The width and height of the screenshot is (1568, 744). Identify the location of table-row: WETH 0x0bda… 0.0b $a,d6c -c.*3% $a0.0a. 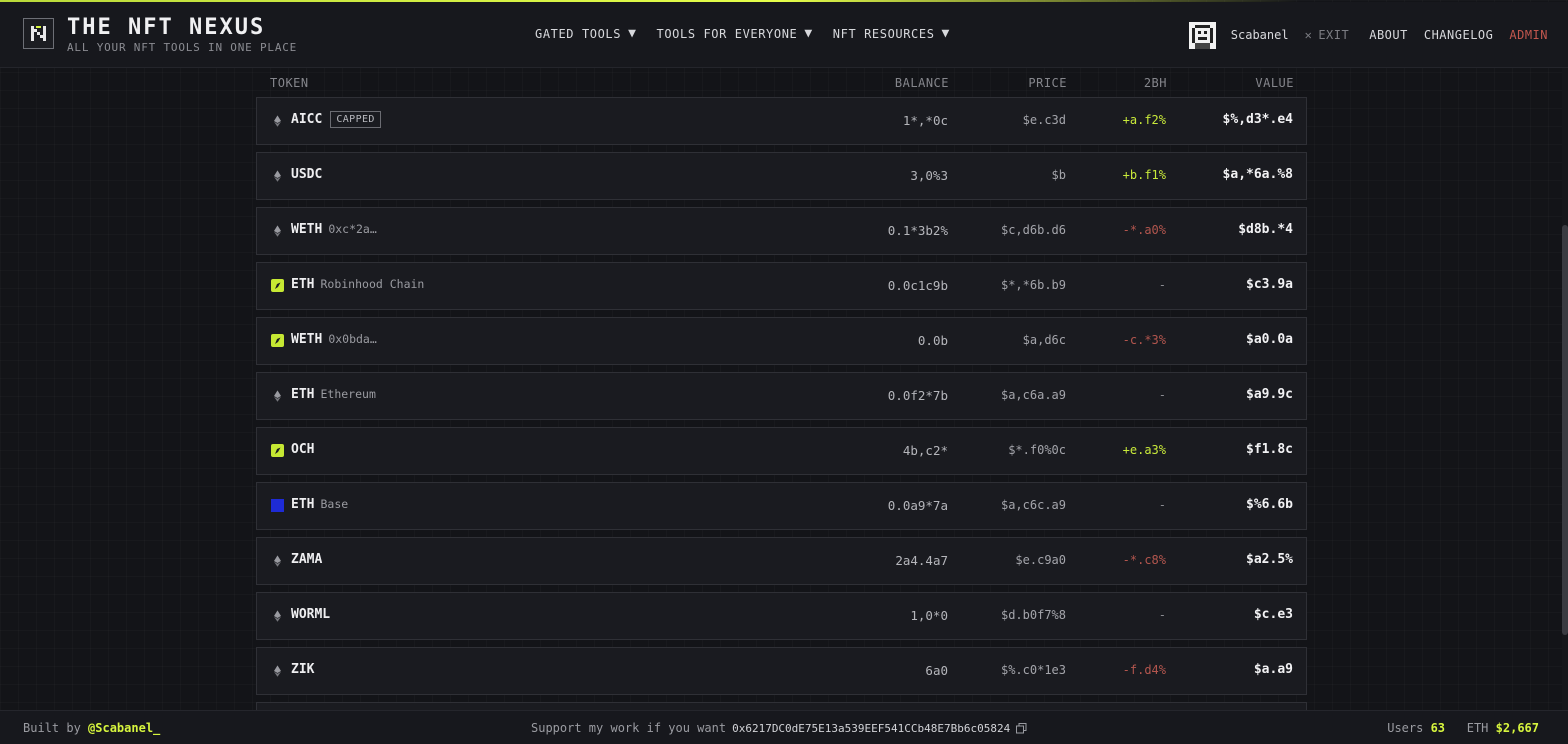
(781, 341).